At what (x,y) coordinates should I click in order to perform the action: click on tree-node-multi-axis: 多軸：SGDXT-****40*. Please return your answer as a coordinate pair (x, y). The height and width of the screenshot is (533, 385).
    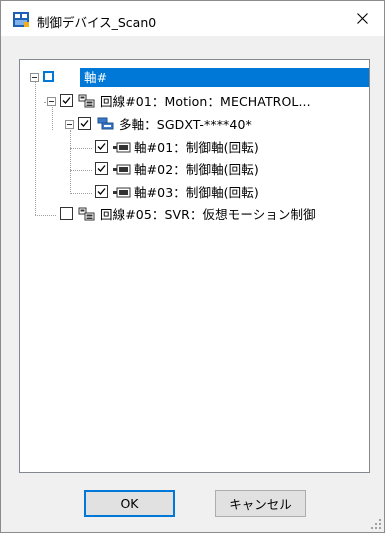
    Looking at the image, I should click on (194, 124).